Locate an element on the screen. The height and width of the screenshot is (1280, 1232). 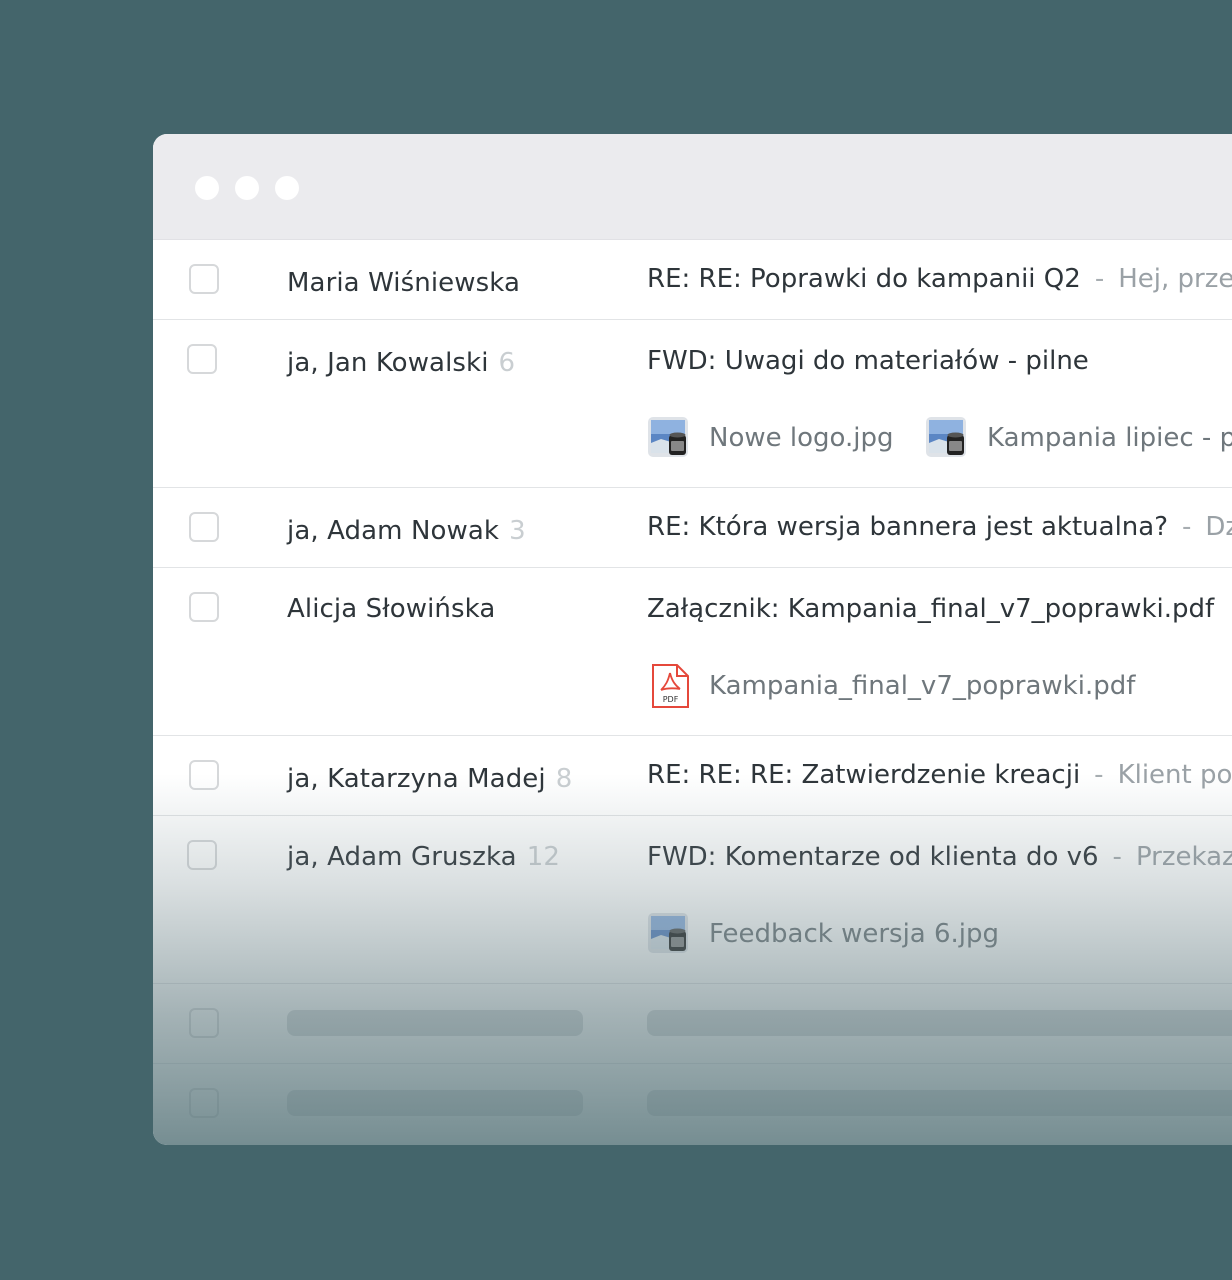
attachment-chip: Nowe logo.jpg is located at coordinates (770, 438).